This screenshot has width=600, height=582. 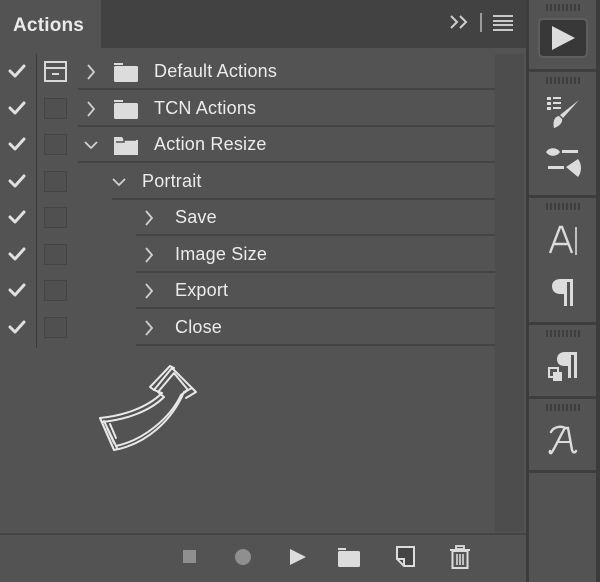 I want to click on paragraph-styles-icon, so click(x=562, y=366).